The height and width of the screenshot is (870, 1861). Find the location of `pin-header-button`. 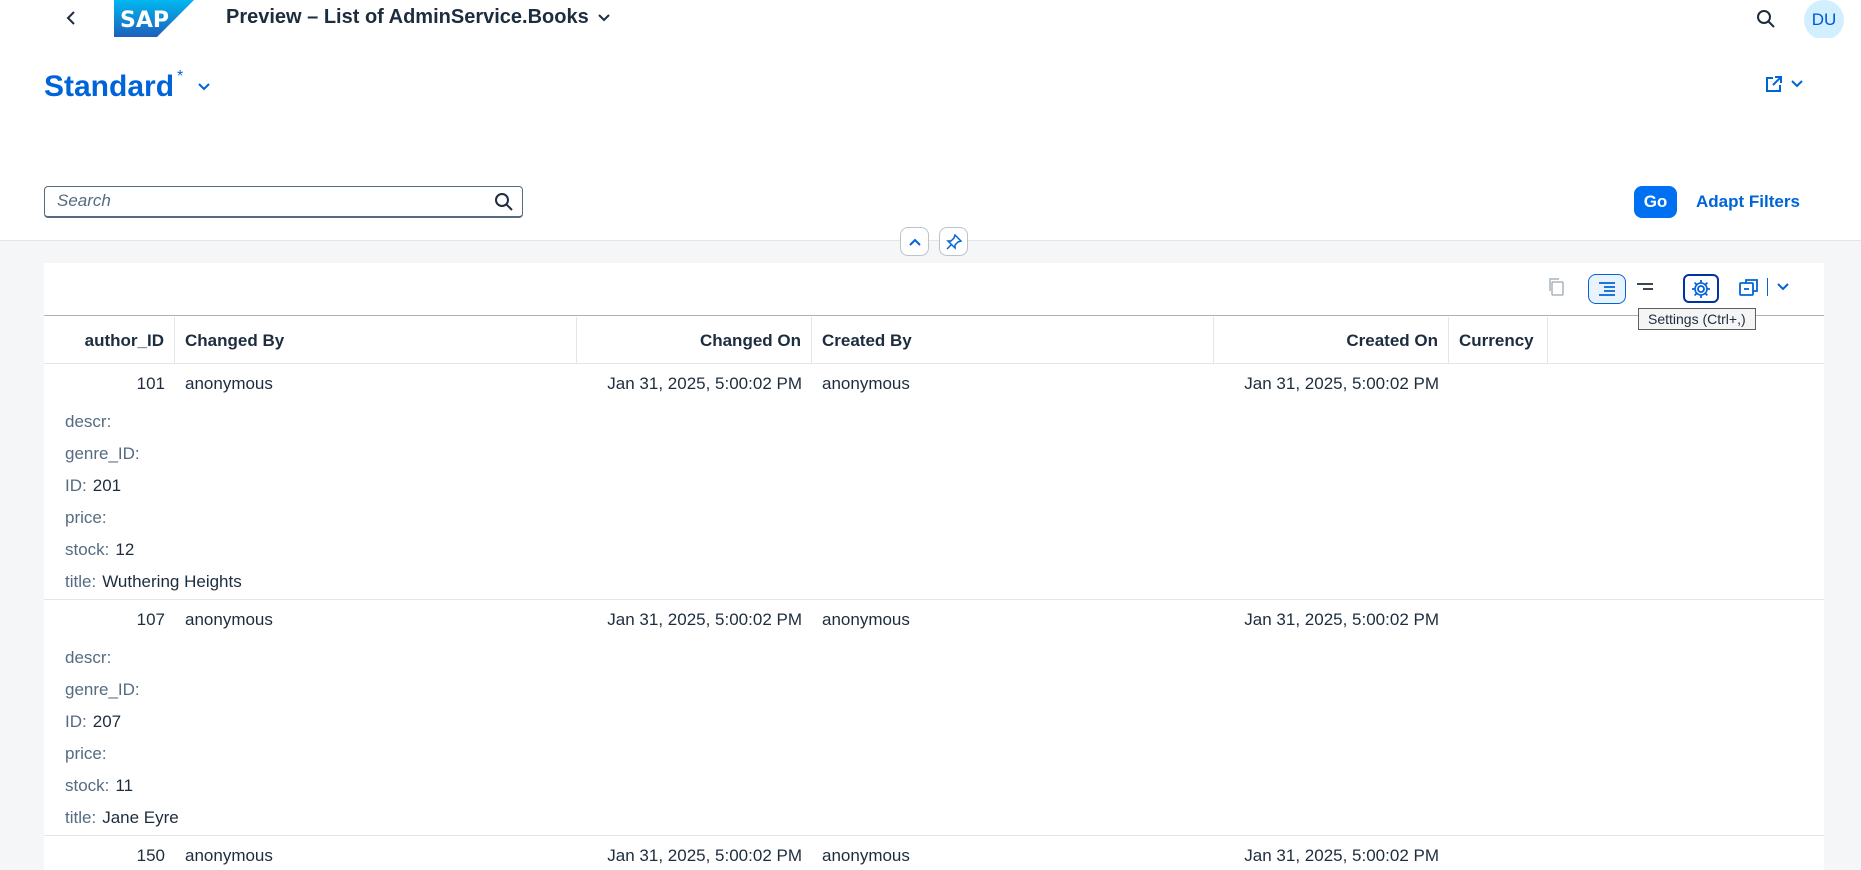

pin-header-button is located at coordinates (953, 241).